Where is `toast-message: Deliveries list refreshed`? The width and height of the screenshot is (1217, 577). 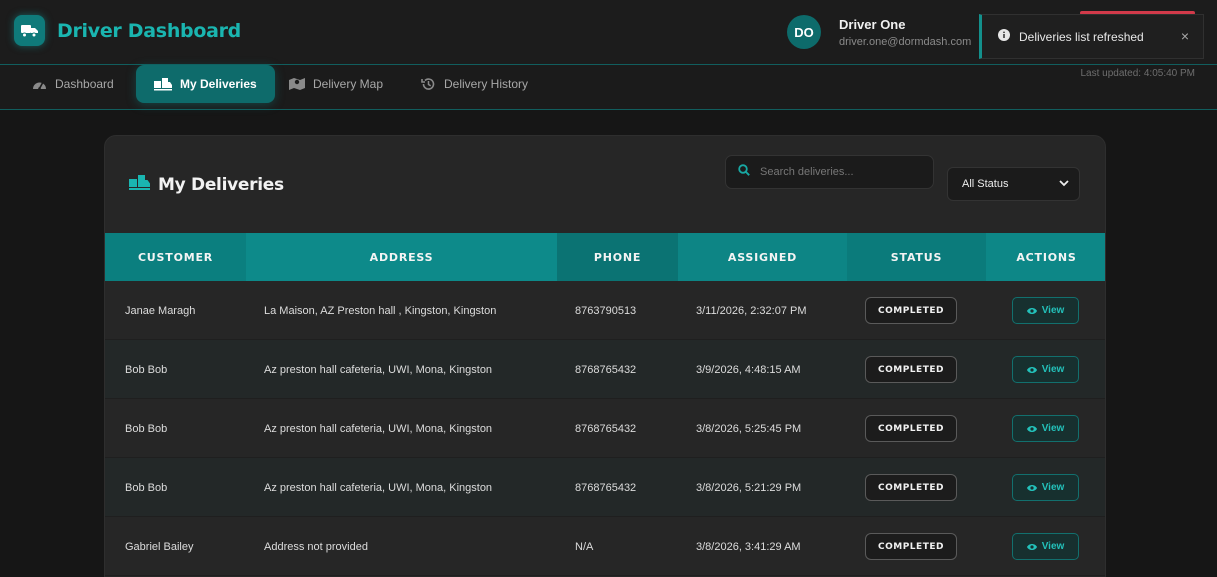 toast-message: Deliveries list refreshed is located at coordinates (1081, 36).